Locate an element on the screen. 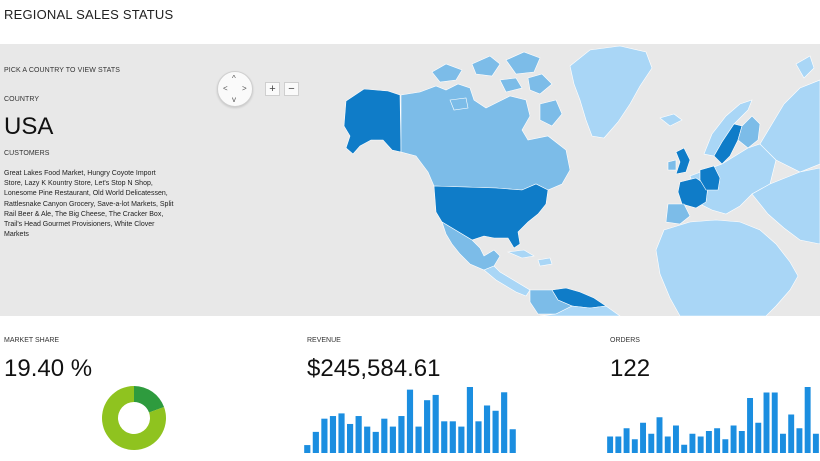  revenue-label: REVENUE is located at coordinates (324, 340).